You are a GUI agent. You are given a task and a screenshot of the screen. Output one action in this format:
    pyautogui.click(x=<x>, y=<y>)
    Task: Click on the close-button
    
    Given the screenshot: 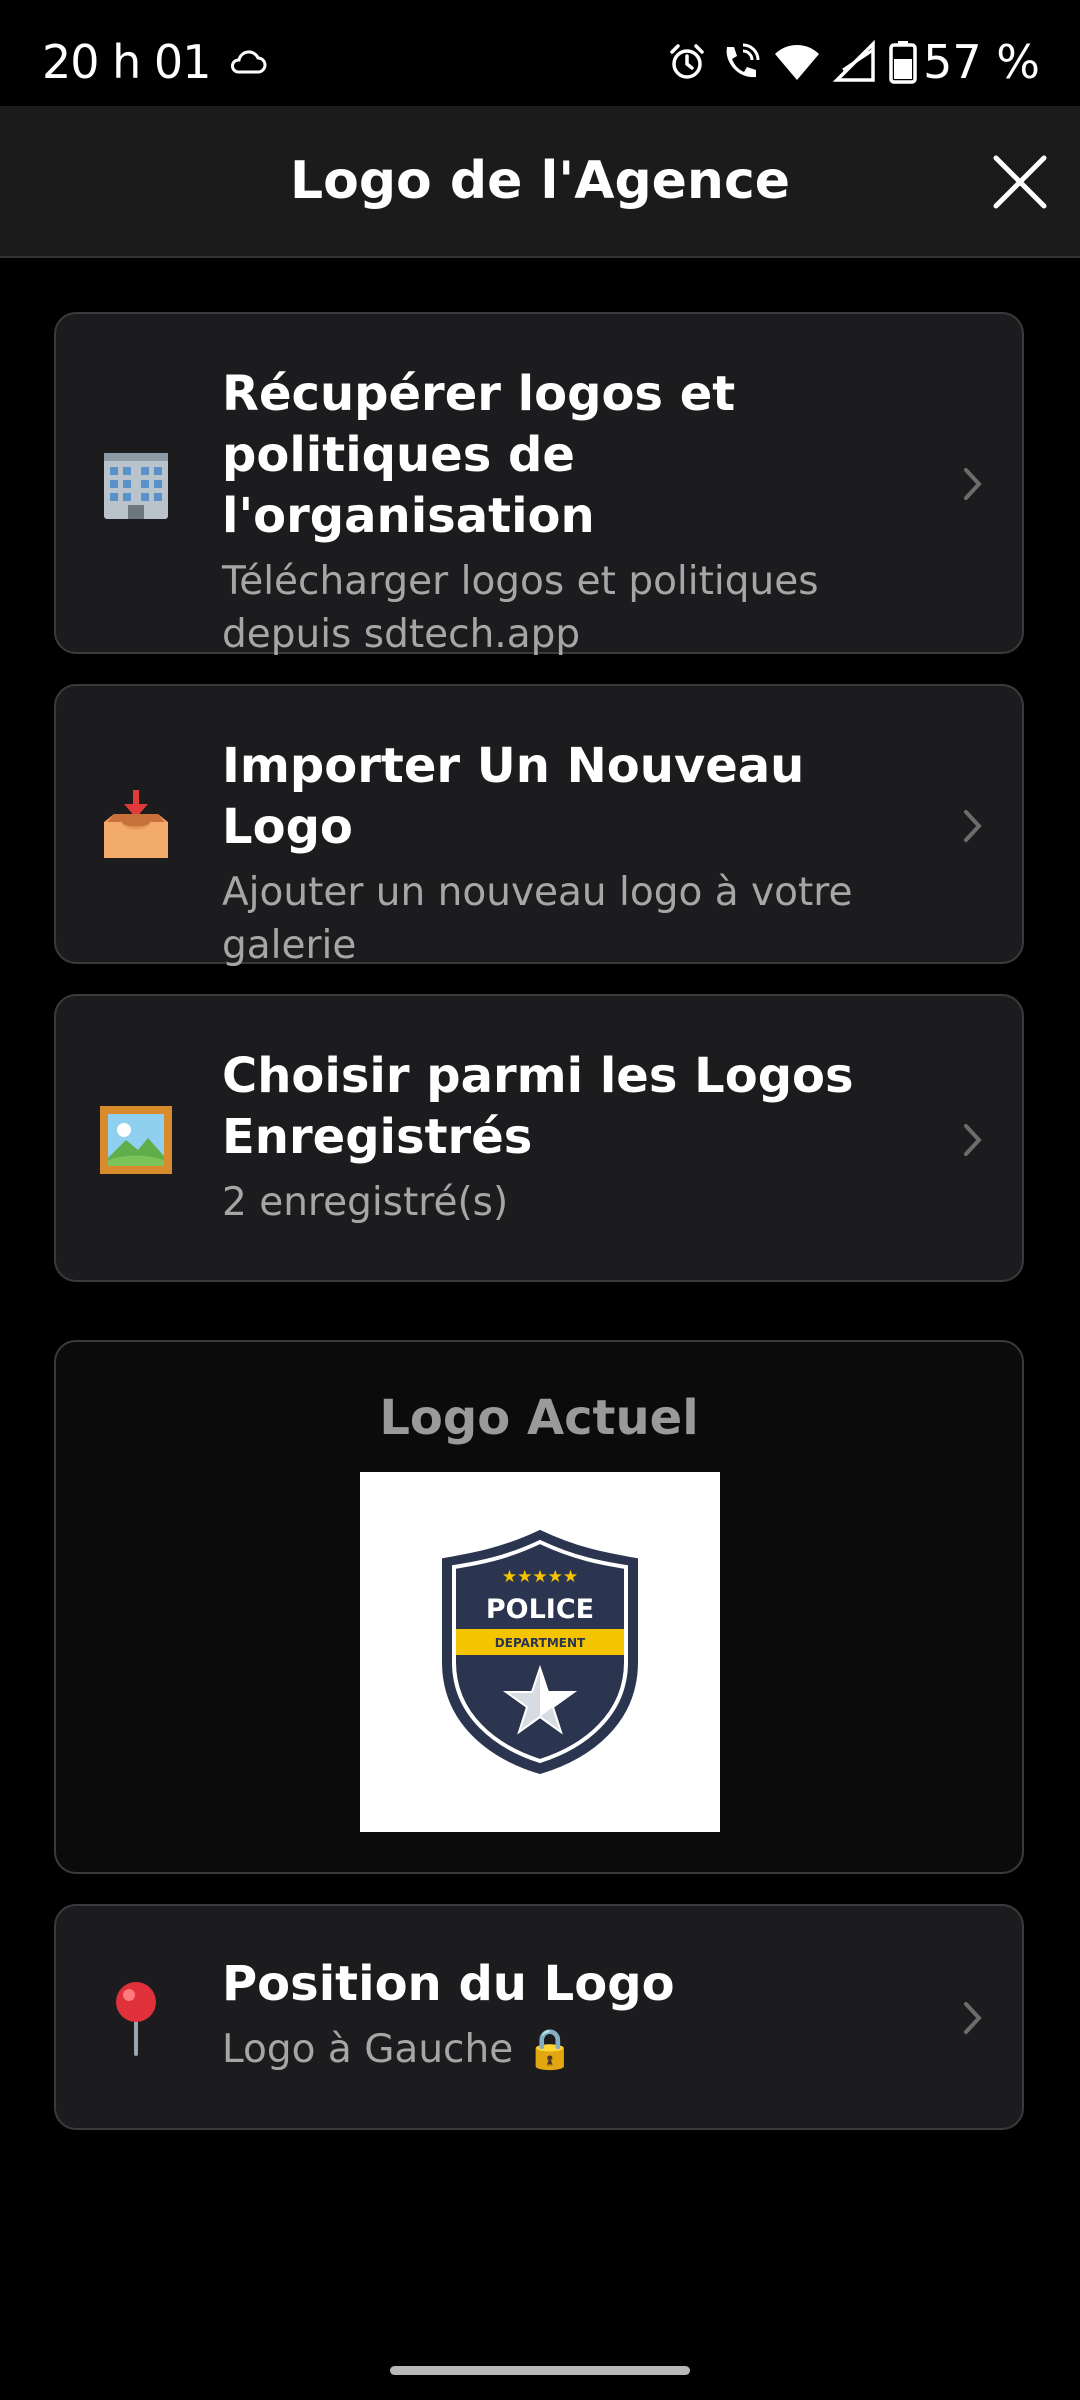 What is the action you would take?
    pyautogui.click(x=1020, y=182)
    